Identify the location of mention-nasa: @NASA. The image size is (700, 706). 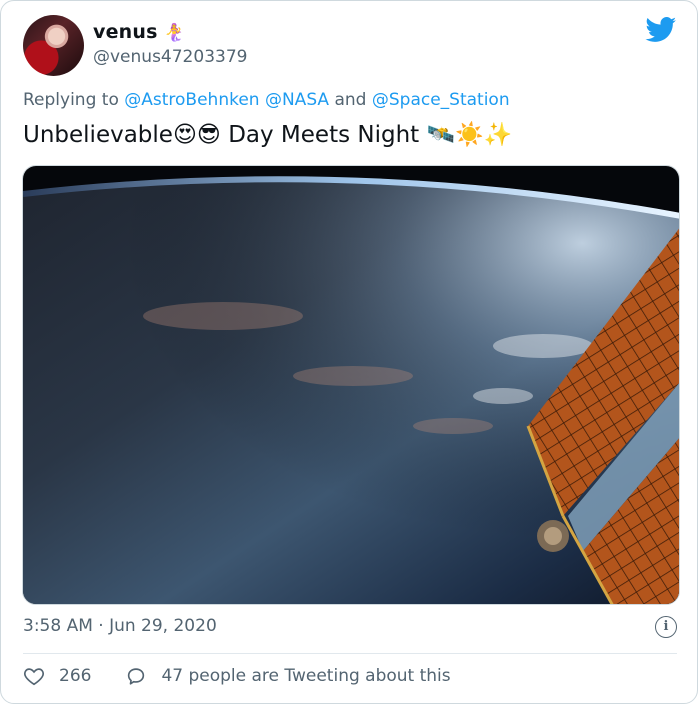
(297, 100).